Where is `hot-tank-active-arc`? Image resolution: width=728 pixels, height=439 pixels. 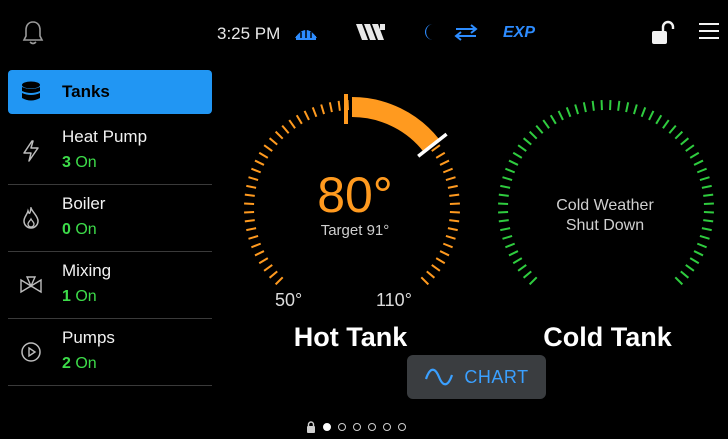 hot-tank-active-arc is located at coordinates (395, 125).